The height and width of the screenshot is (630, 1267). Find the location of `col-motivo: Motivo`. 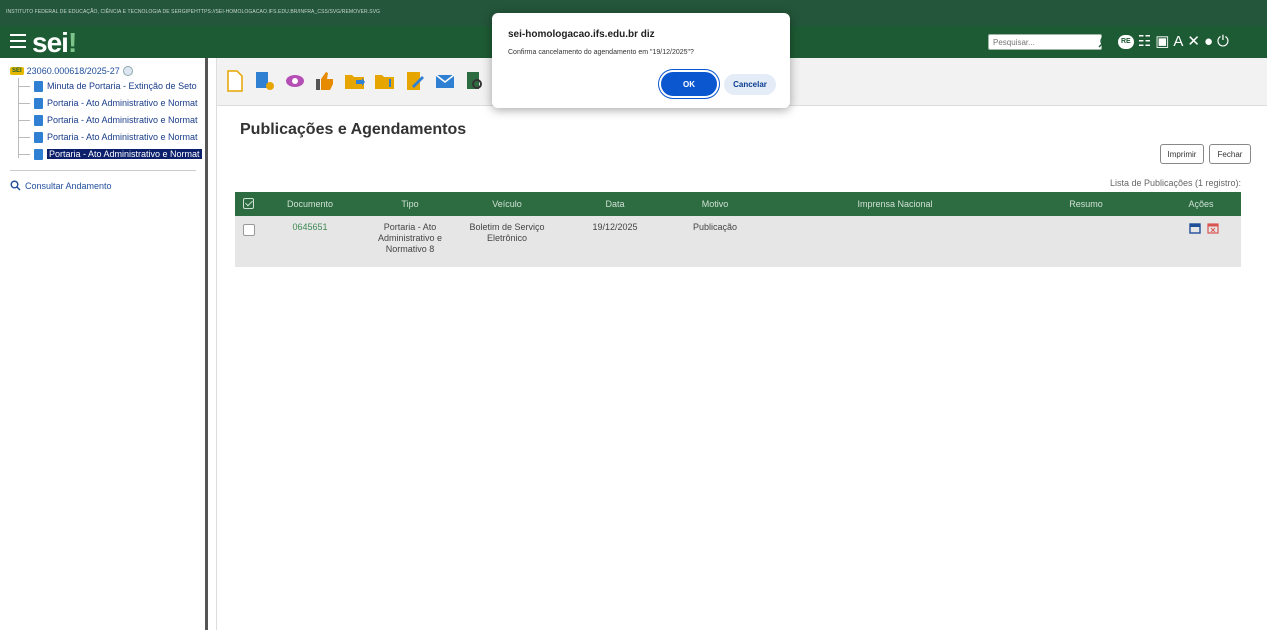

col-motivo: Motivo is located at coordinates (715, 204).